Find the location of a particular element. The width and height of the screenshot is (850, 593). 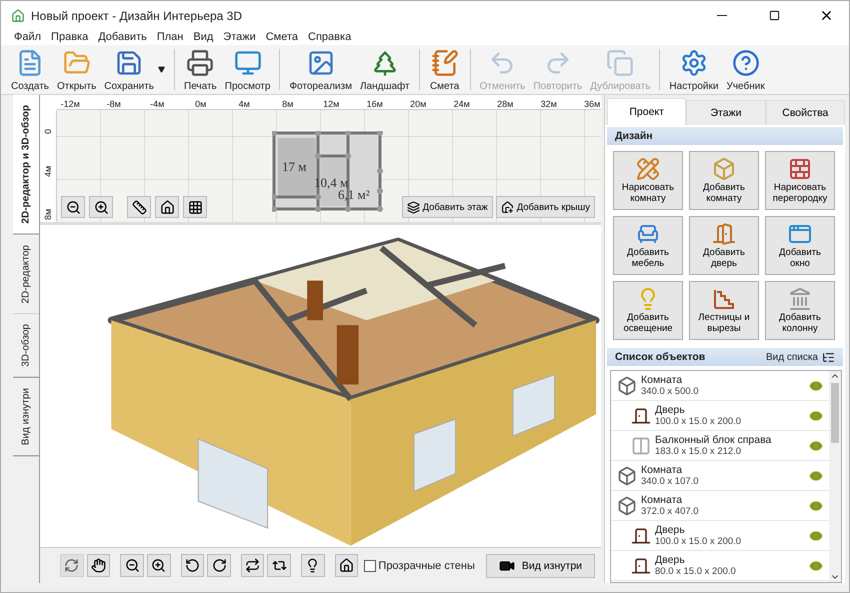

brick-wall-icon is located at coordinates (800, 168).